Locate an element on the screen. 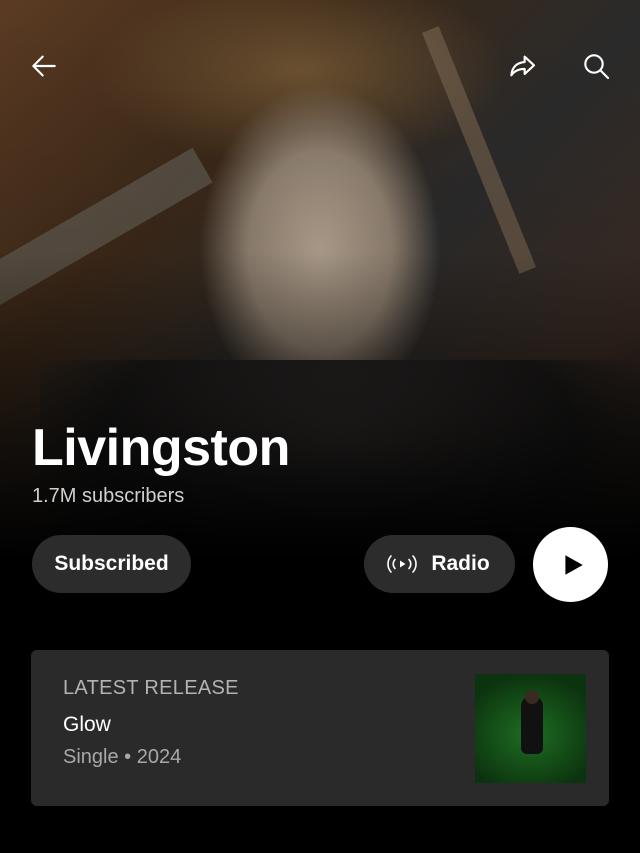 This screenshot has width=640, height=853. search-icon is located at coordinates (597, 67).